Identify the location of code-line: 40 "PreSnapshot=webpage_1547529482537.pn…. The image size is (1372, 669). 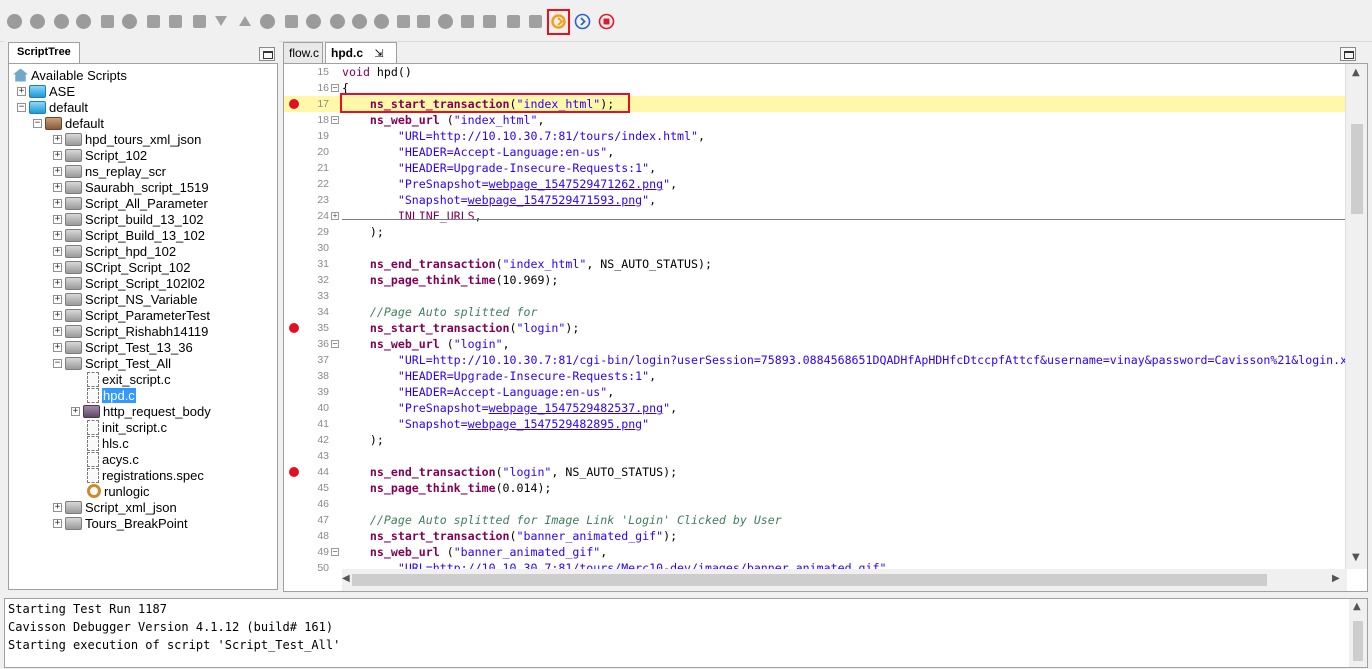
(815, 408).